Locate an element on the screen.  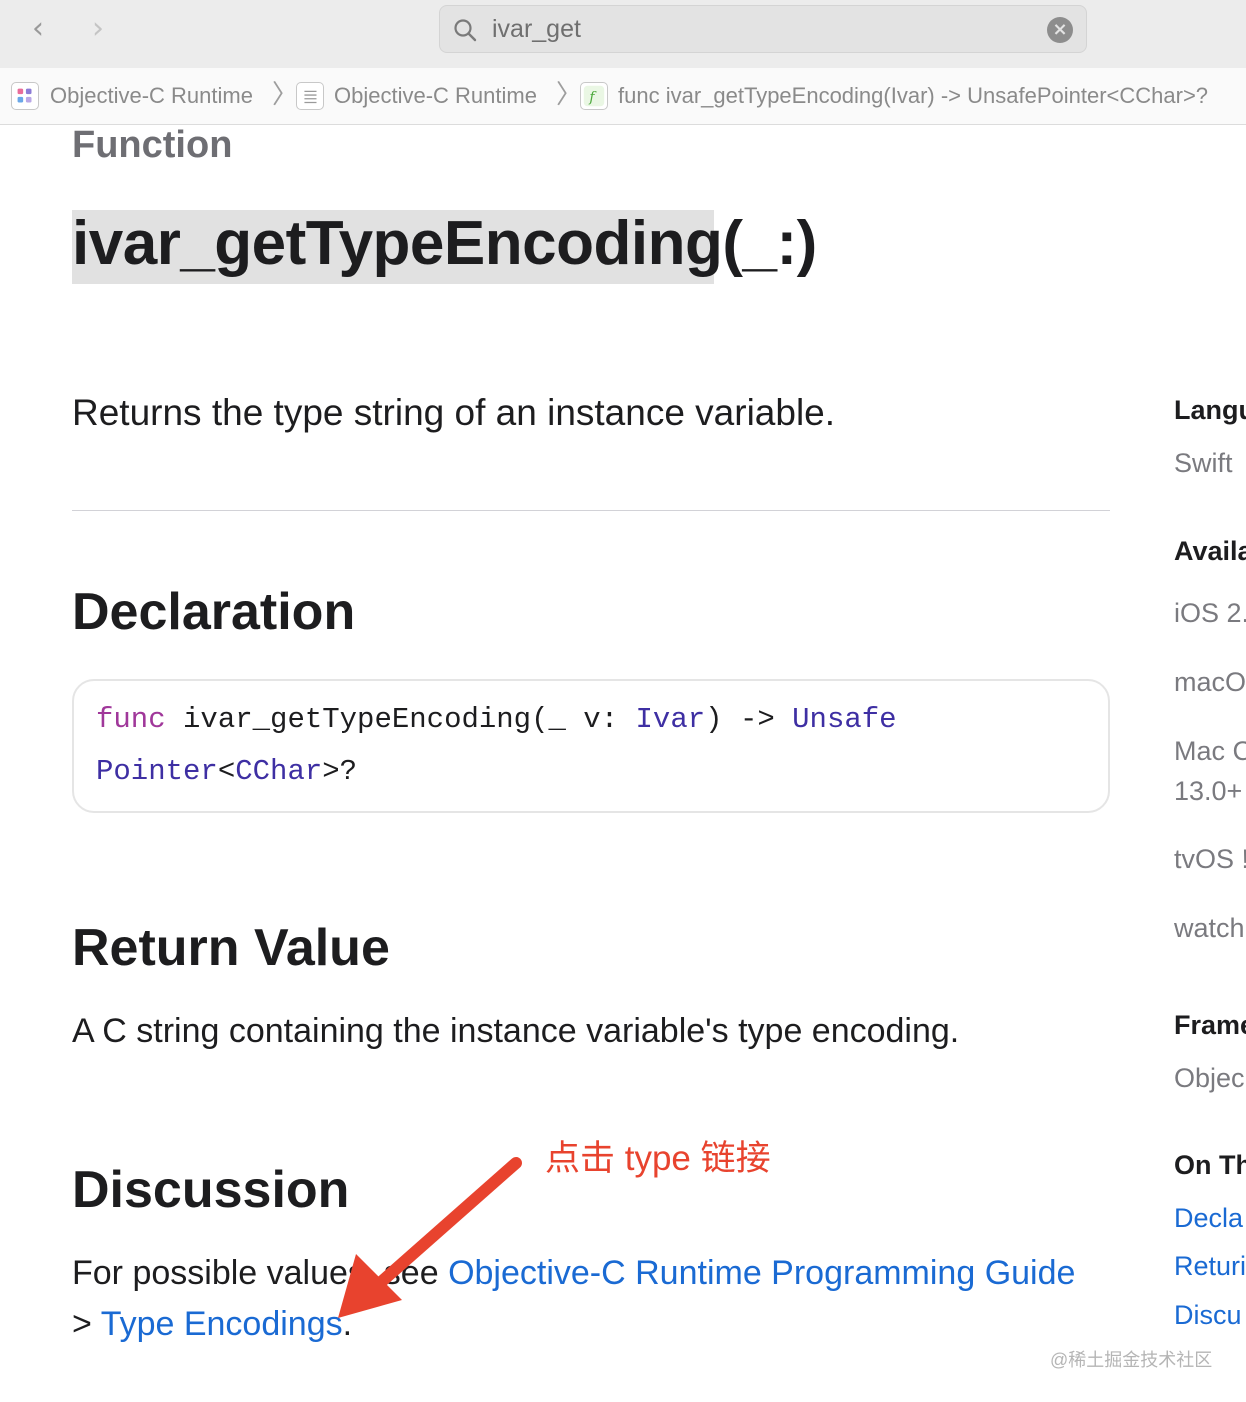
availability-heading: Availa is located at coordinates (1210, 551).